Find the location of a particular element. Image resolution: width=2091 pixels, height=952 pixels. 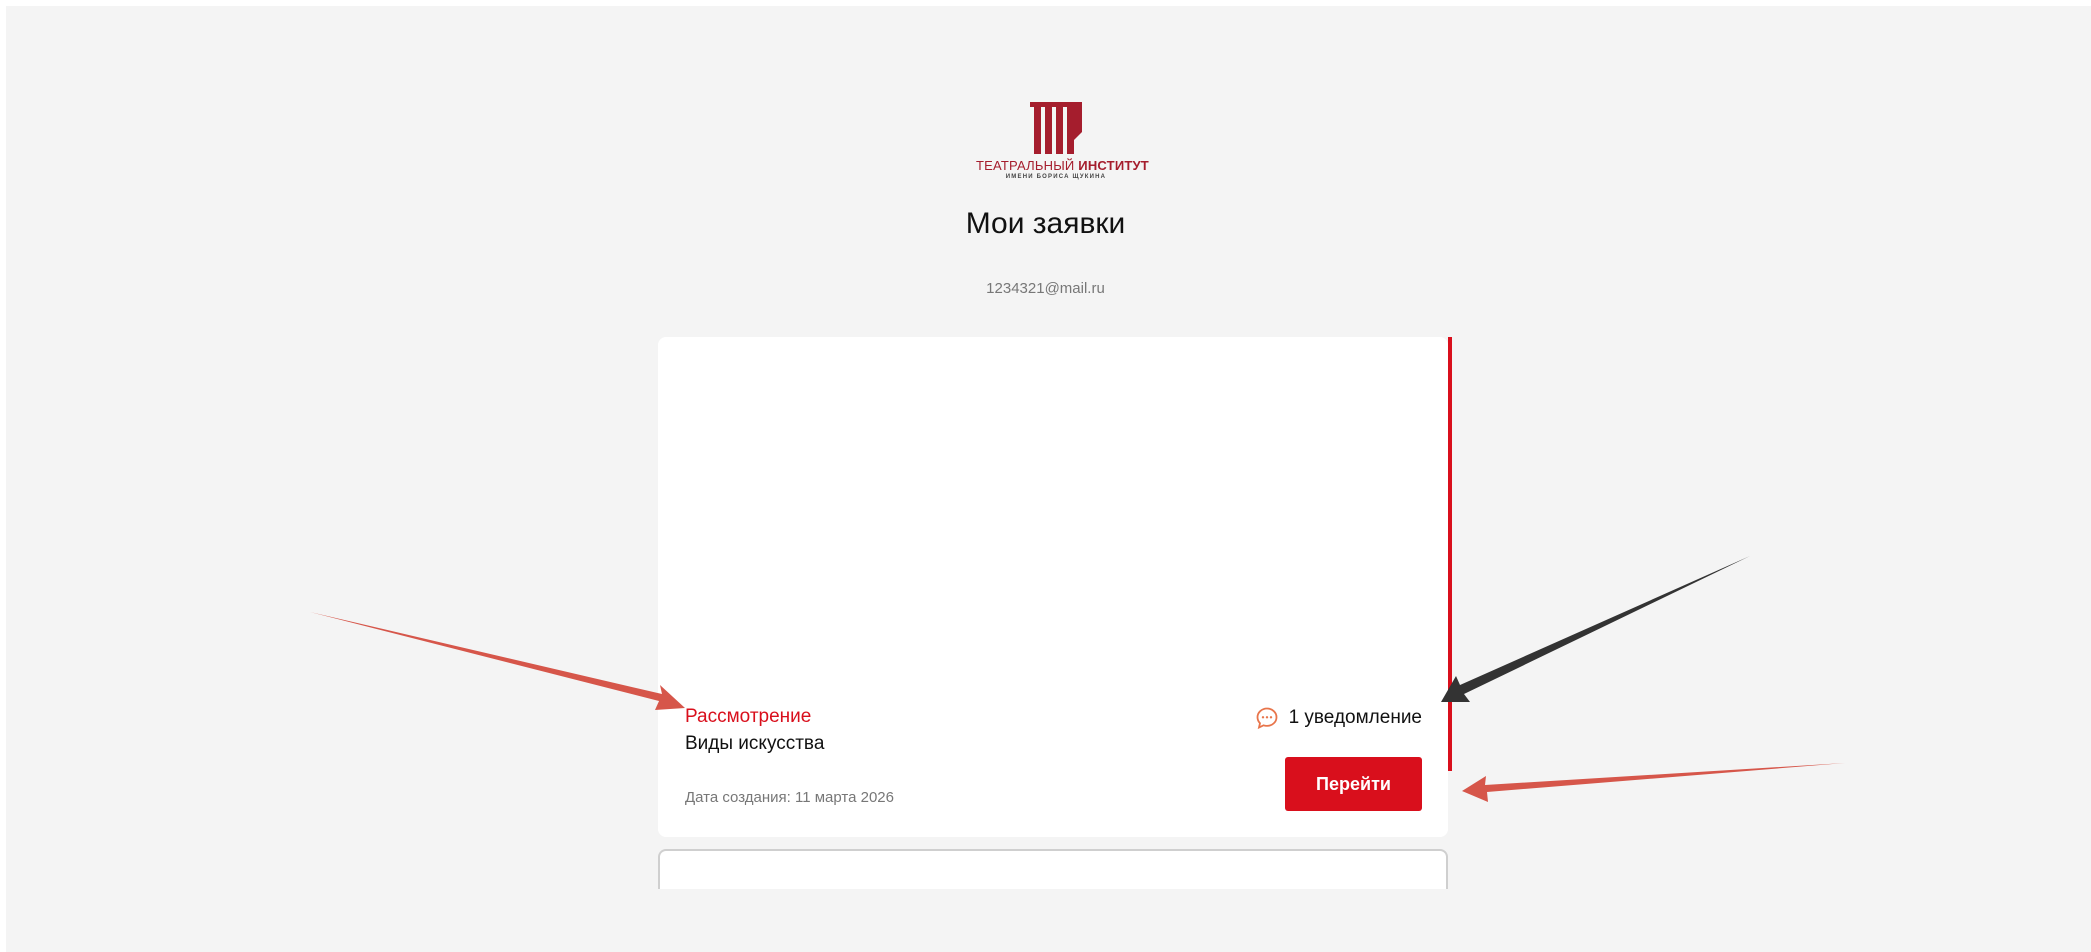

logo-text-secondary: ИМЕНИ БОРИСА ЩУКИНА is located at coordinates (1056, 177).